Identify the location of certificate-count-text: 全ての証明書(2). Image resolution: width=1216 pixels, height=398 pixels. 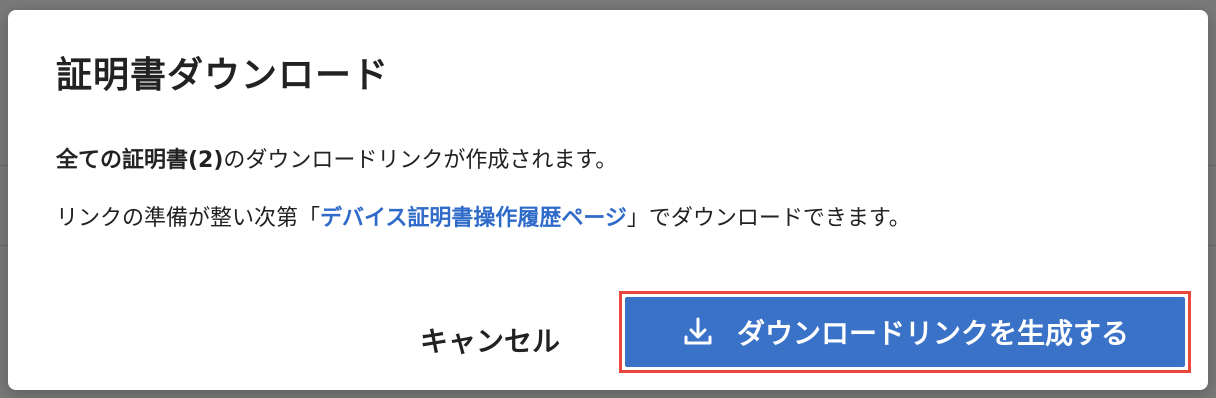
(140, 160).